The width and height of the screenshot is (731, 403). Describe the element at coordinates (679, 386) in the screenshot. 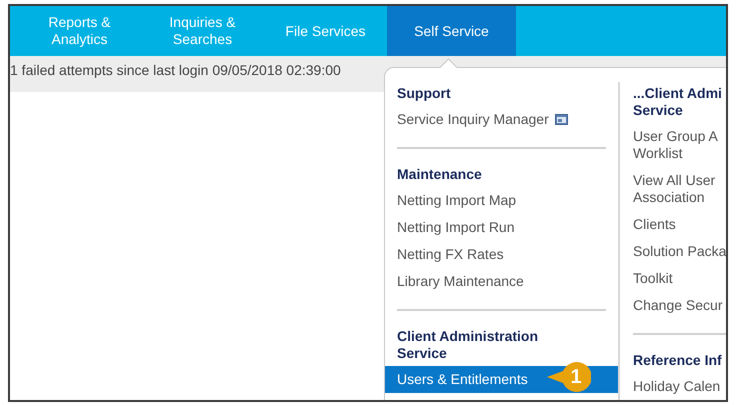

I see `menu-item: Holiday Calen` at that location.